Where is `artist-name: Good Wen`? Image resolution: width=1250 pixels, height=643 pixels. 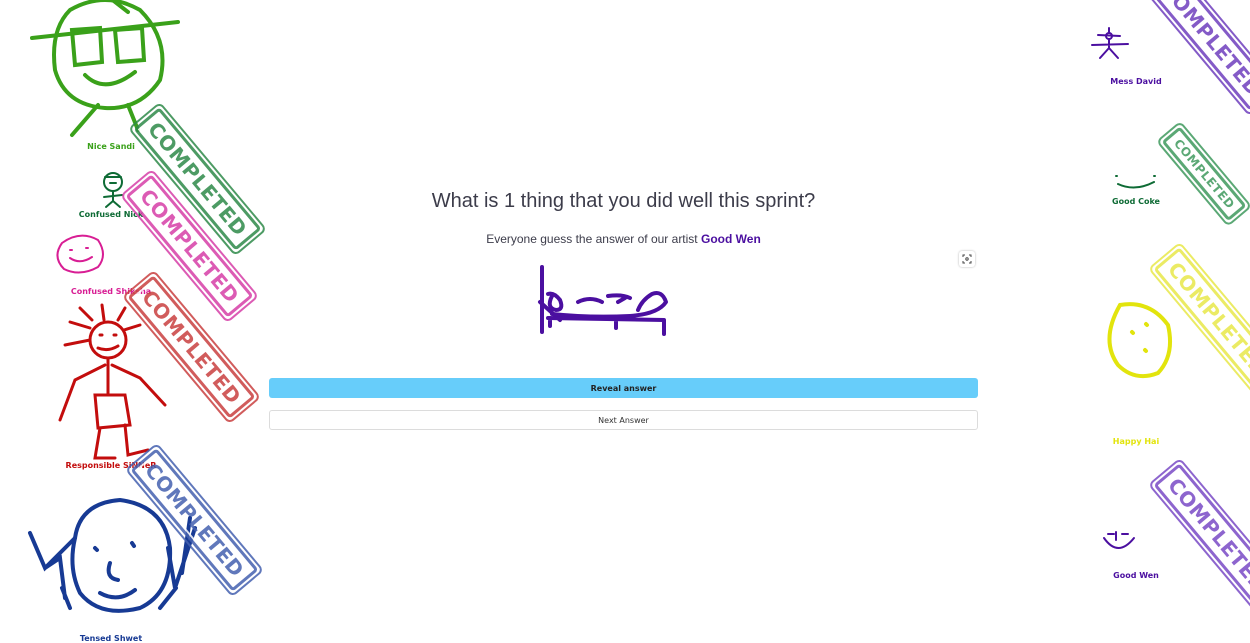
artist-name: Good Wen is located at coordinates (731, 239).